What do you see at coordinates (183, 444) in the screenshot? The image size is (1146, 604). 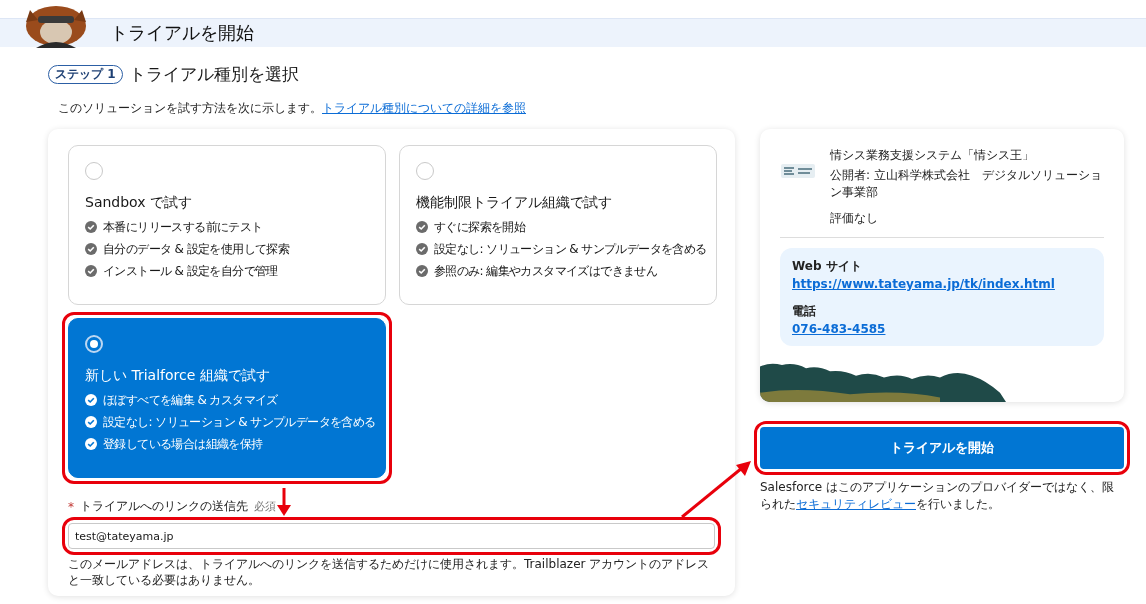 I see `feature-text: 登録している場合は組織を保持` at bounding box center [183, 444].